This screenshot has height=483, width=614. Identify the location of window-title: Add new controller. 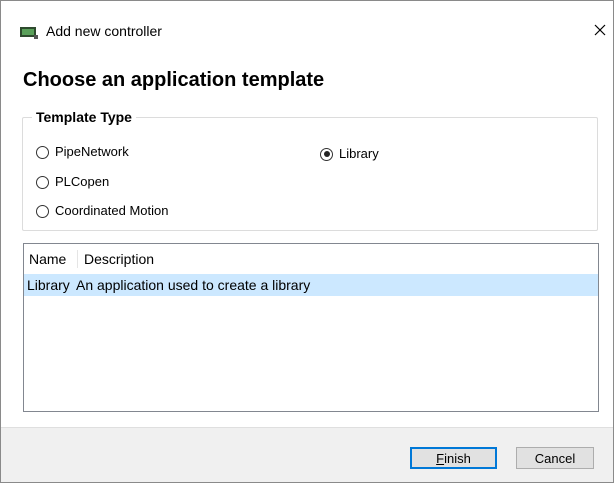
(104, 31).